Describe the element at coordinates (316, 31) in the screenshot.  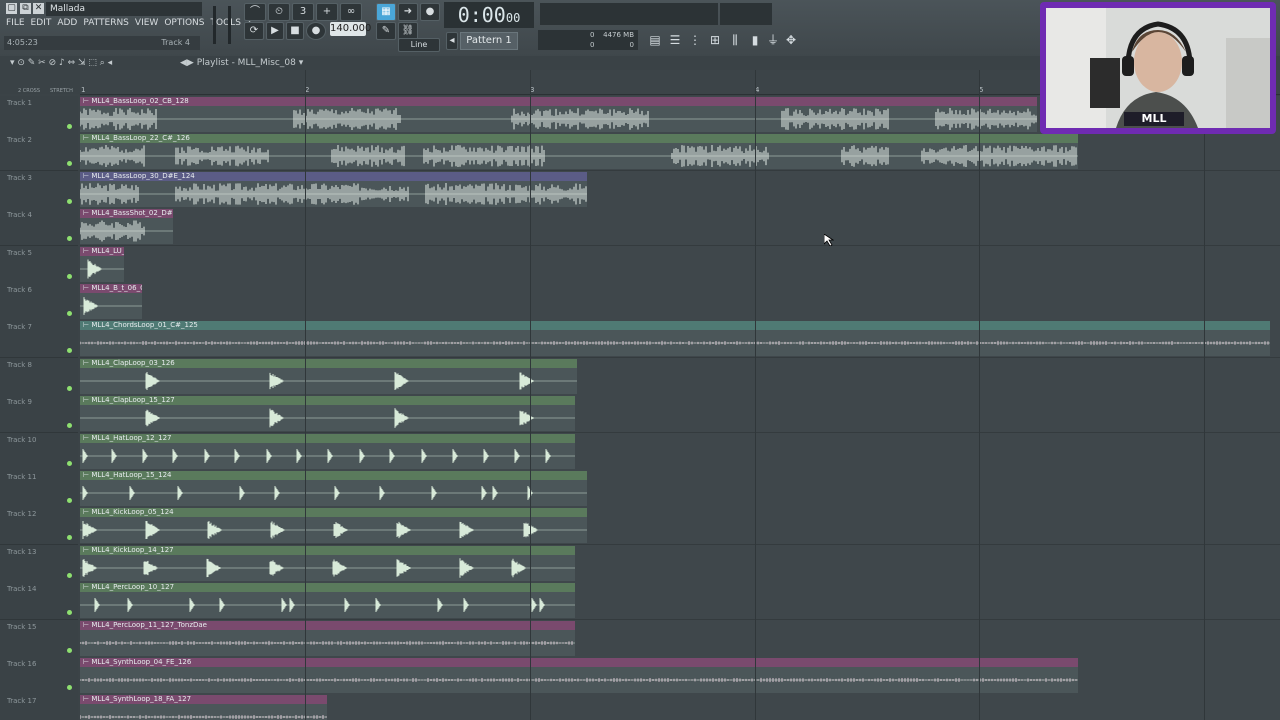
I see `record-button: ●` at that location.